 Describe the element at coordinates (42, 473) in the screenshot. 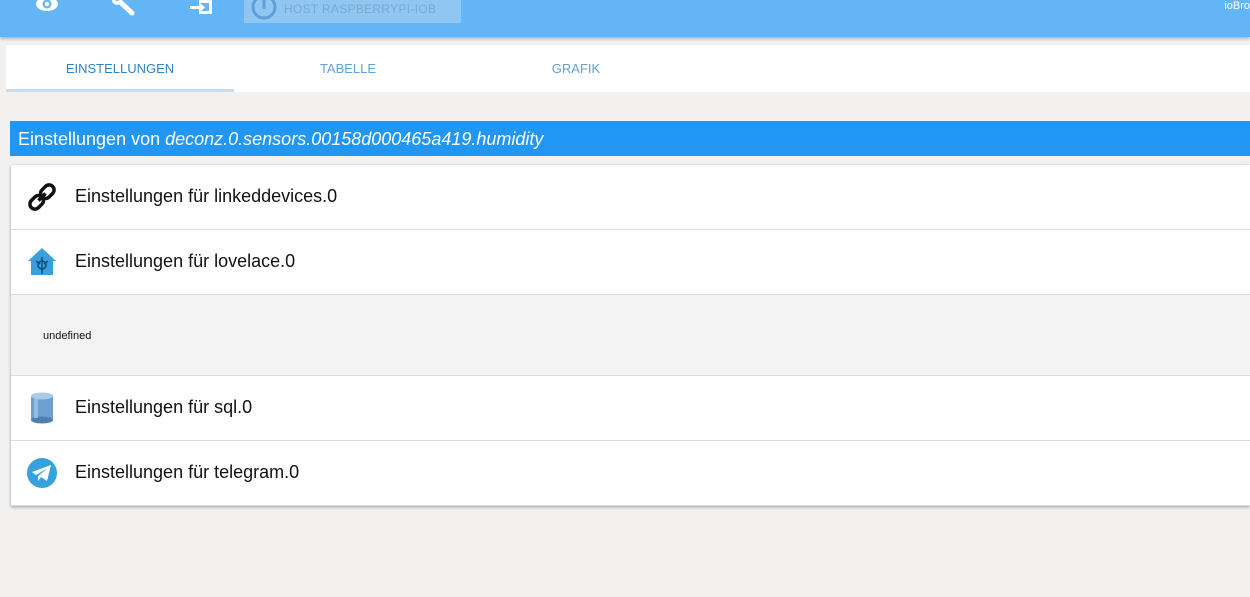

I see `telegram-icon` at that location.